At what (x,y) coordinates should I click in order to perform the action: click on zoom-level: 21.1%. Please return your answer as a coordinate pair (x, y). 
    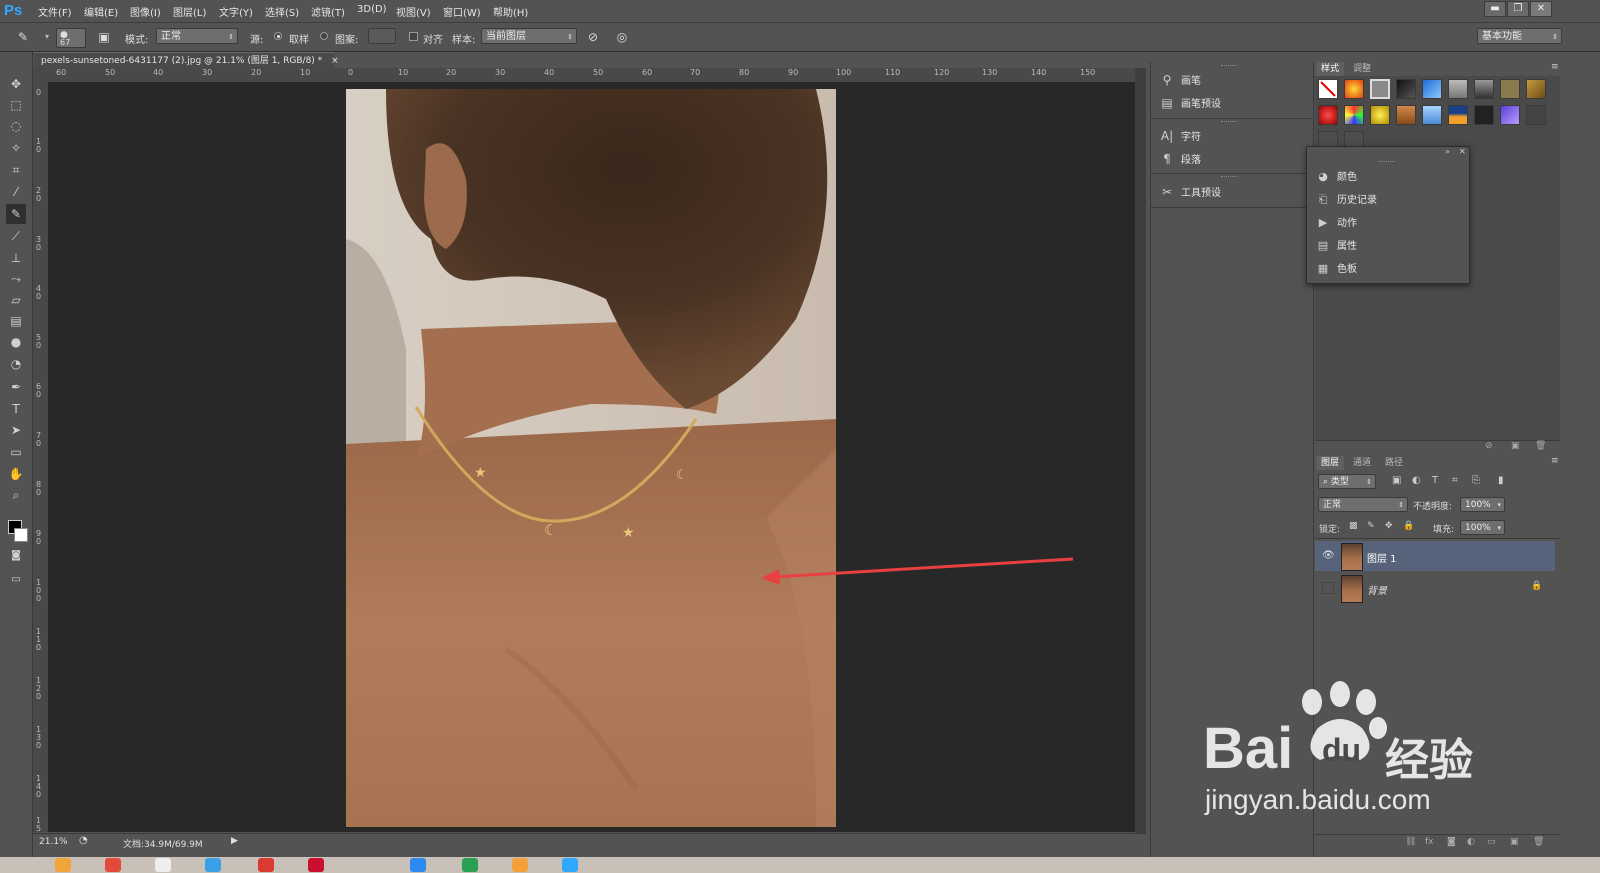
    Looking at the image, I should click on (53, 842).